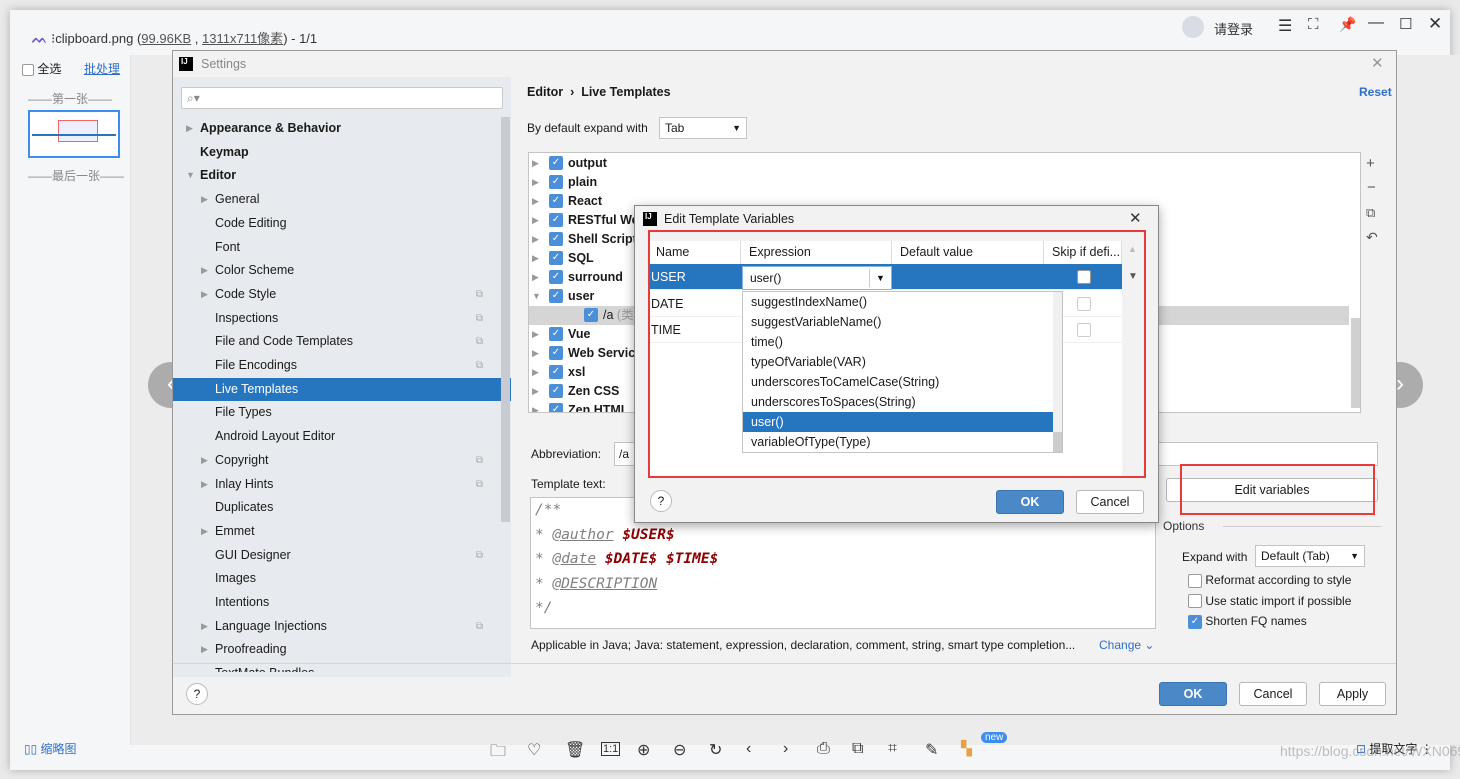 The image size is (1460, 779). I want to click on tree-item: ▶ Language Injections ⧉, so click(337, 626).